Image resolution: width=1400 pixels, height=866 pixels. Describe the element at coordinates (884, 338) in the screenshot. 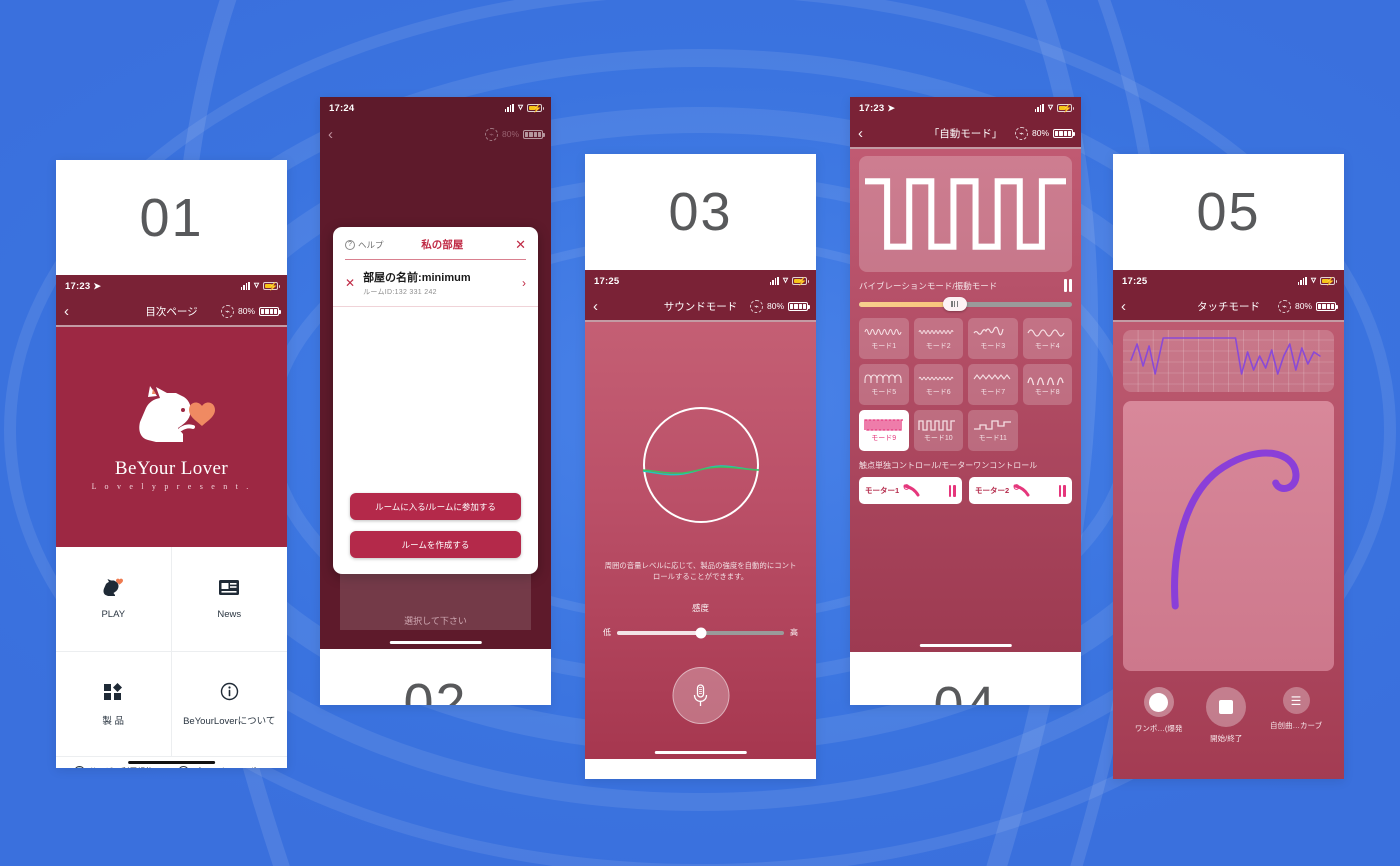

I see `mode-button-1: モード1` at that location.